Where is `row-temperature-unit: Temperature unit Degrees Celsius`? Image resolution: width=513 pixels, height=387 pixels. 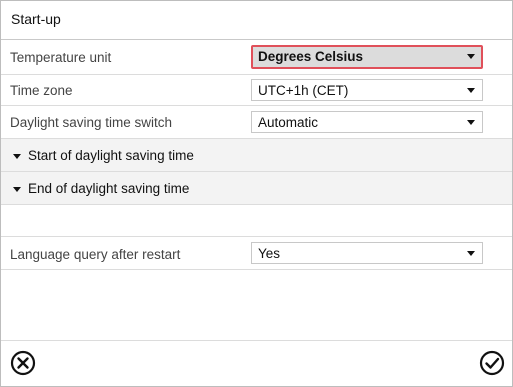
row-temperature-unit: Temperature unit Degrees Celsius is located at coordinates (256, 57).